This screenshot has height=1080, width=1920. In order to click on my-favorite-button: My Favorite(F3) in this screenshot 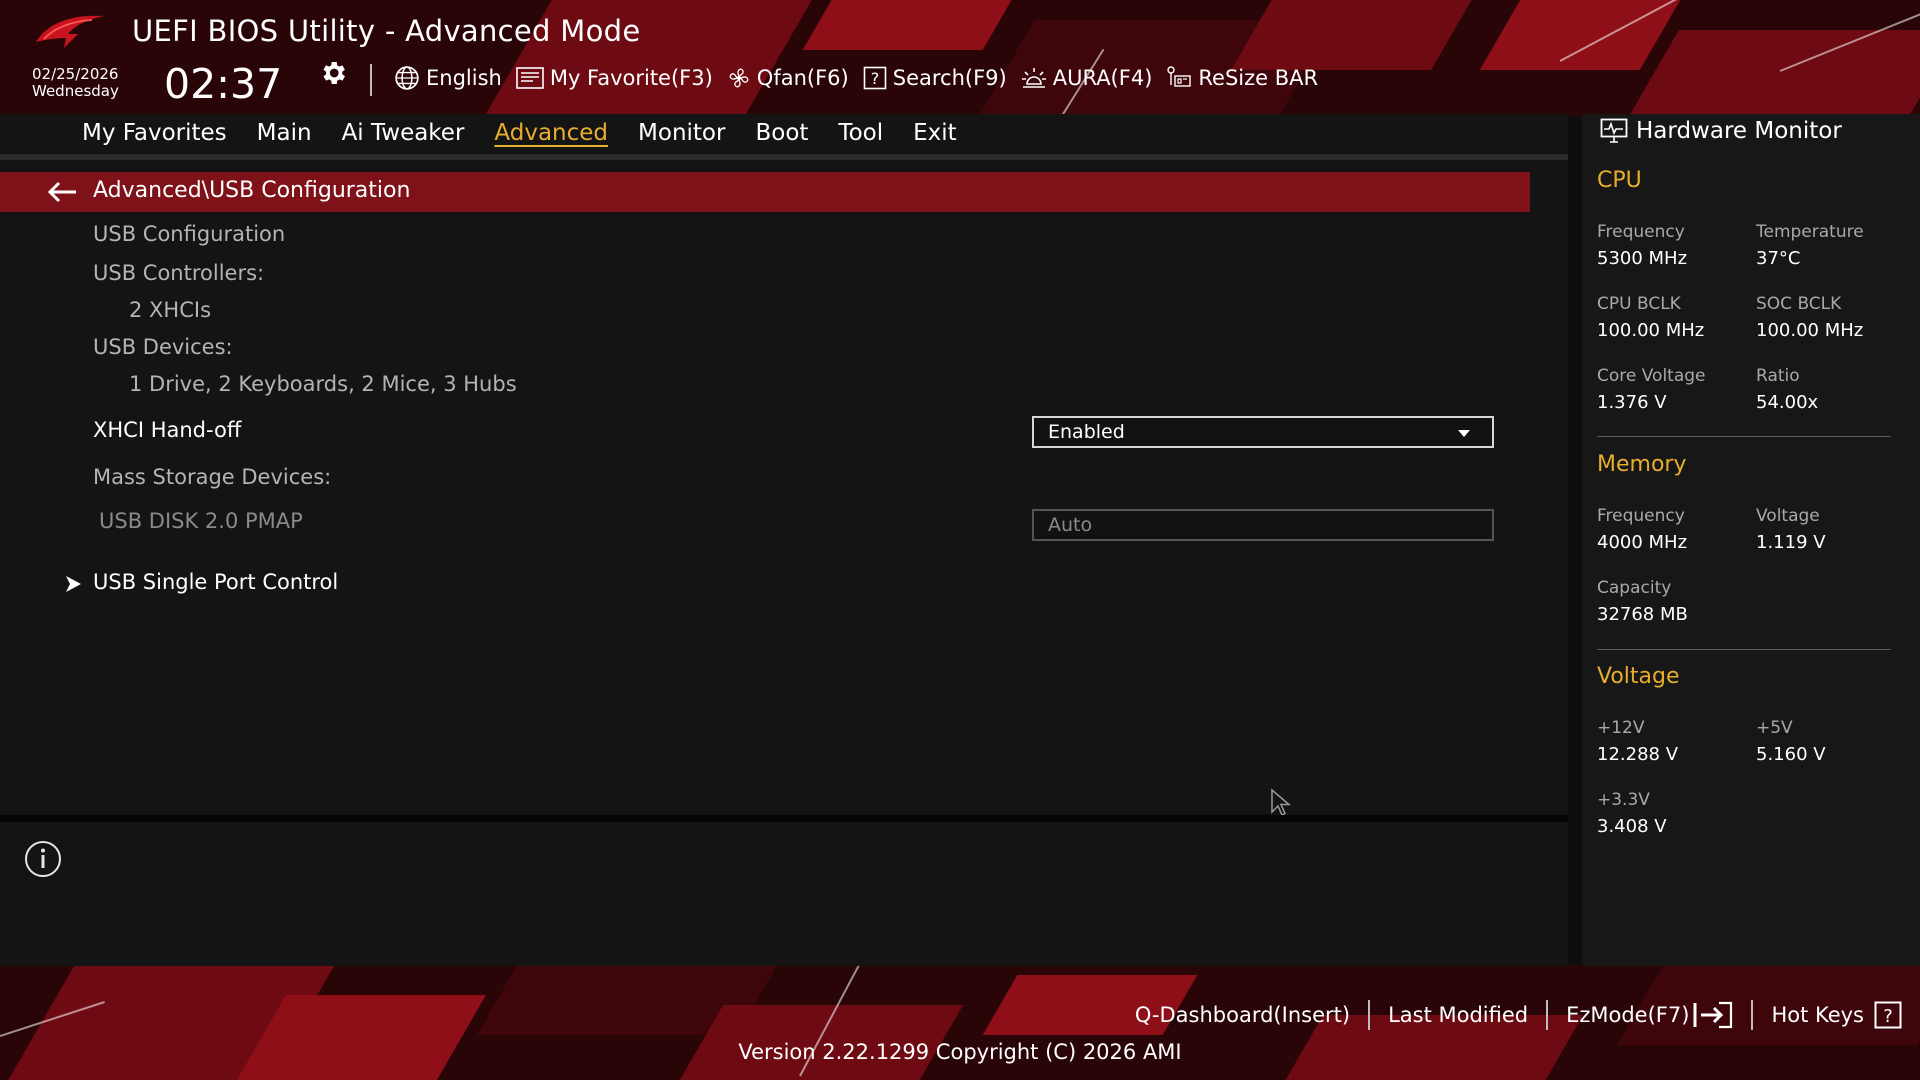, I will do `click(614, 78)`.